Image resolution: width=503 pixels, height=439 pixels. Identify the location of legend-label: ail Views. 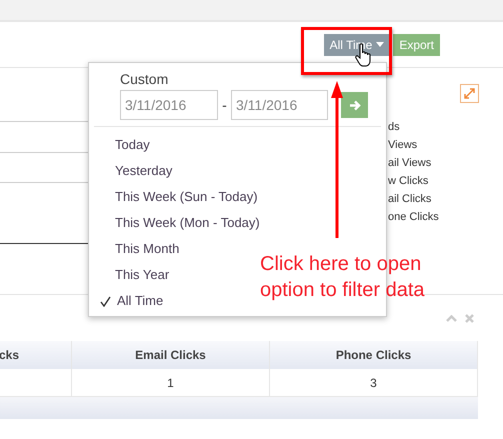
(410, 163).